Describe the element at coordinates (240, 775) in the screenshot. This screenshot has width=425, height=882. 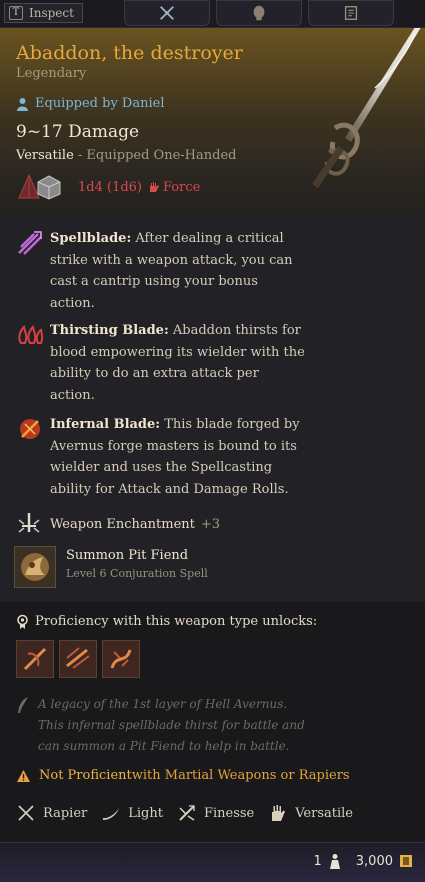
I see `warning-rest: with Martial Weapons or Rapiers` at that location.